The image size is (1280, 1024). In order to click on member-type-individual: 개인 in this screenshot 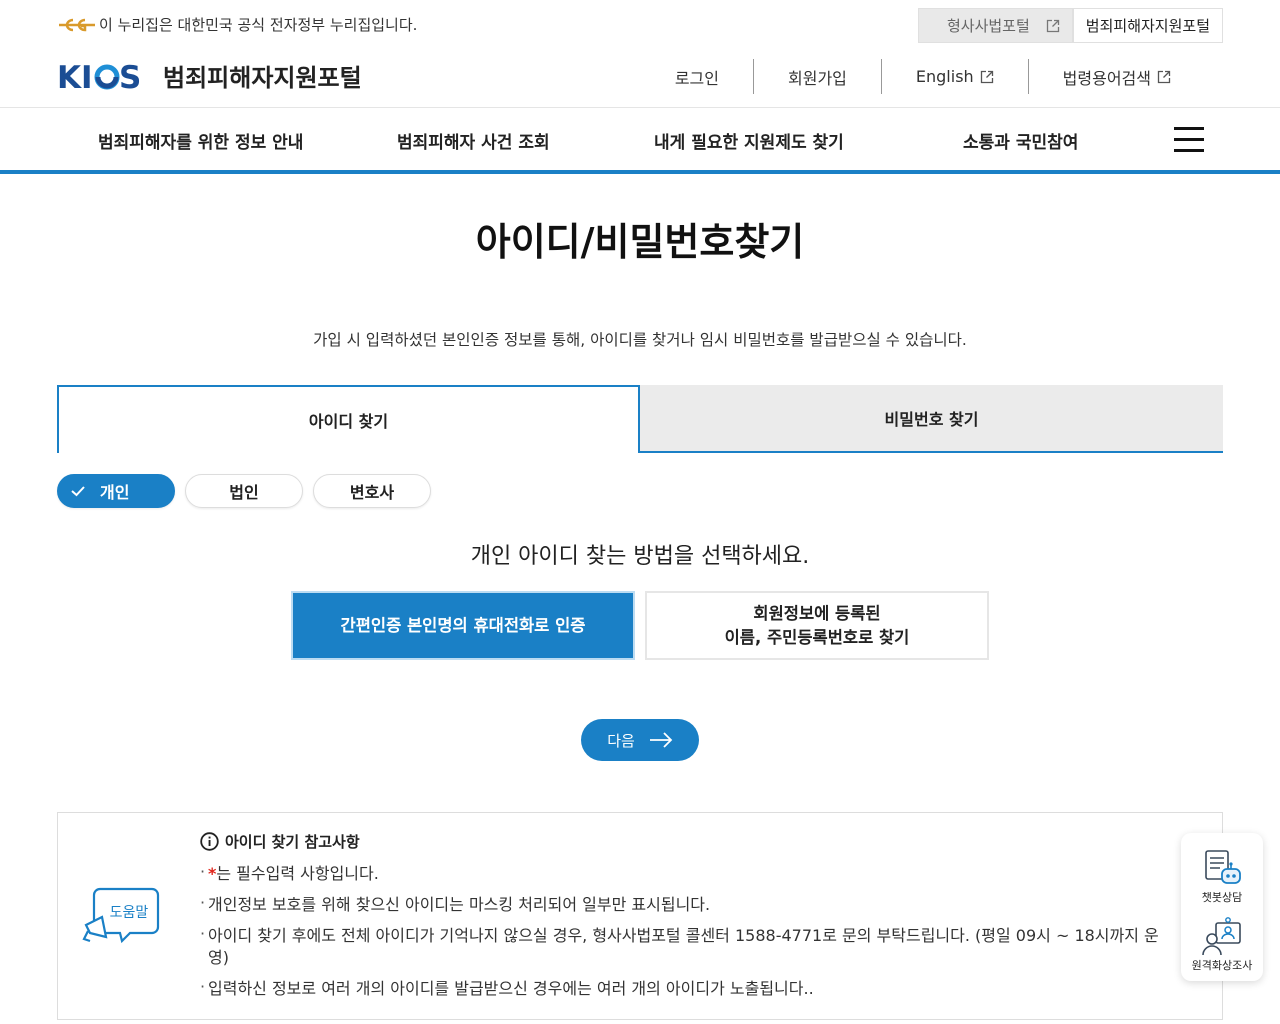, I will do `click(116, 491)`.